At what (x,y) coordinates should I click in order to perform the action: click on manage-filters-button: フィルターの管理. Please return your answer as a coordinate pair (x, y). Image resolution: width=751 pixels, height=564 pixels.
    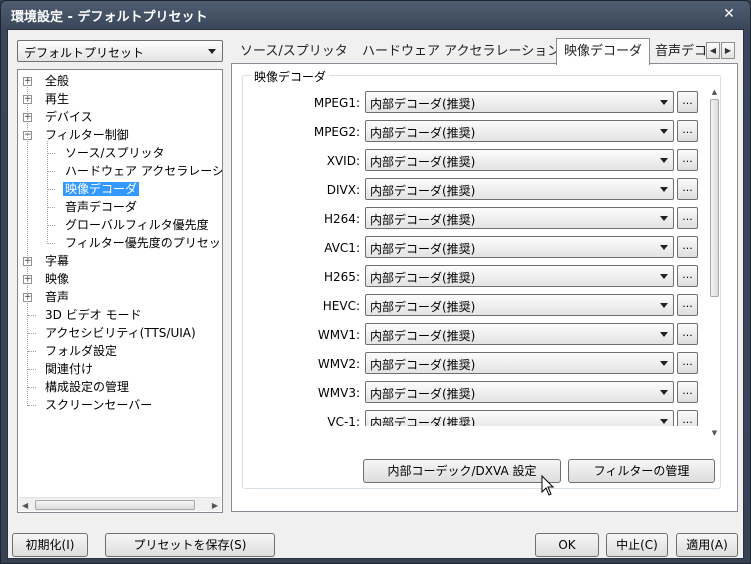
    Looking at the image, I should click on (641, 471).